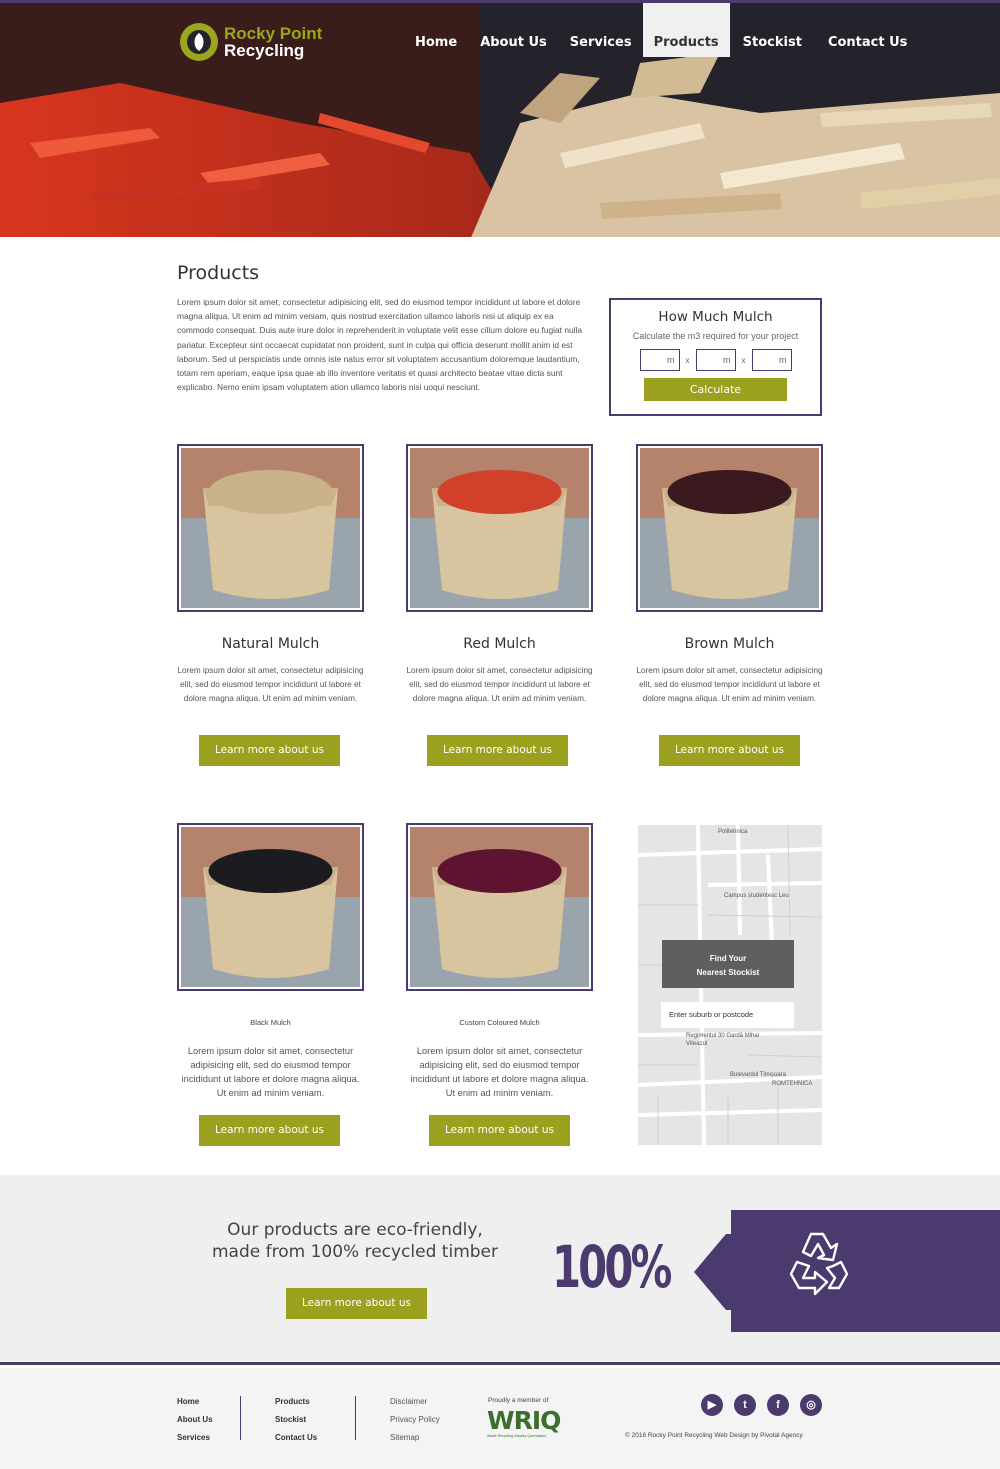 The height and width of the screenshot is (1469, 1000). I want to click on width-input: m, so click(715, 360).